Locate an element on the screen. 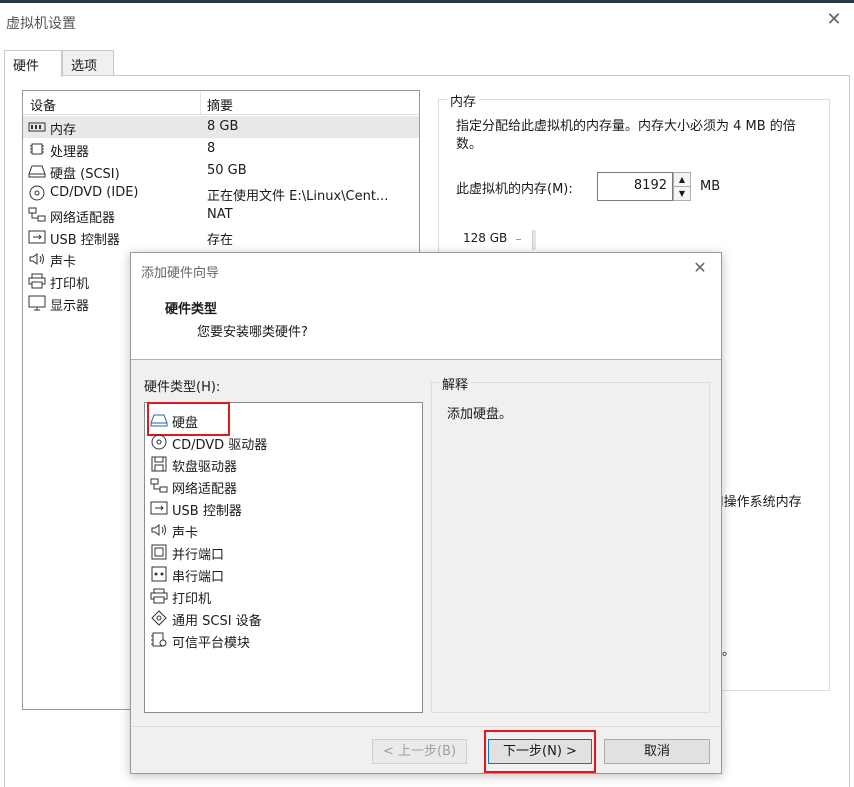 This screenshot has width=854, height=787. hardware-item-scsi: 通用 SCSI 设备 is located at coordinates (283, 618).